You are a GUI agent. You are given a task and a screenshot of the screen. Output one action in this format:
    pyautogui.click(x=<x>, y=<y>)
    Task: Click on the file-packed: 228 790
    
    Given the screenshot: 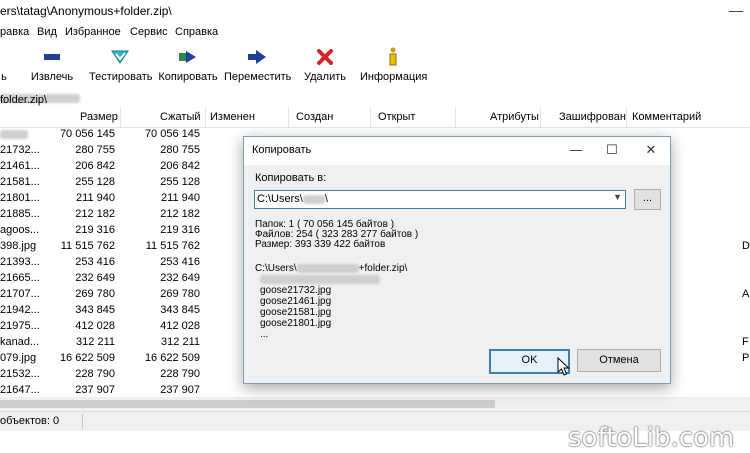 What is the action you would take?
    pyautogui.click(x=180, y=374)
    